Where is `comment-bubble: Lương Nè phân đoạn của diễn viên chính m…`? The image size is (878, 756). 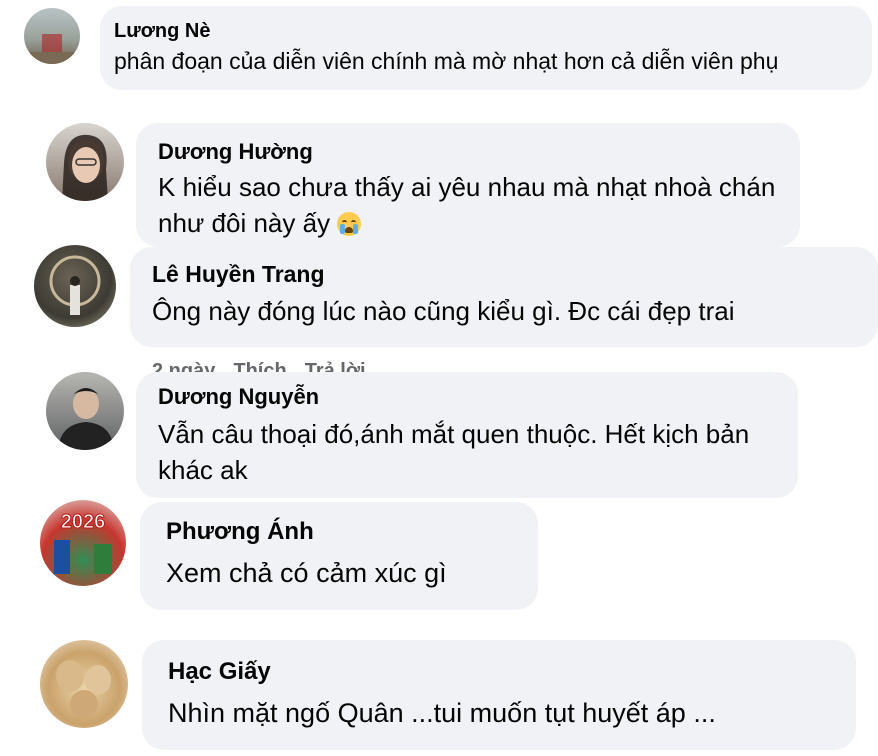 comment-bubble: Lương Nè phân đoạn của diễn viên chính m… is located at coordinates (486, 48).